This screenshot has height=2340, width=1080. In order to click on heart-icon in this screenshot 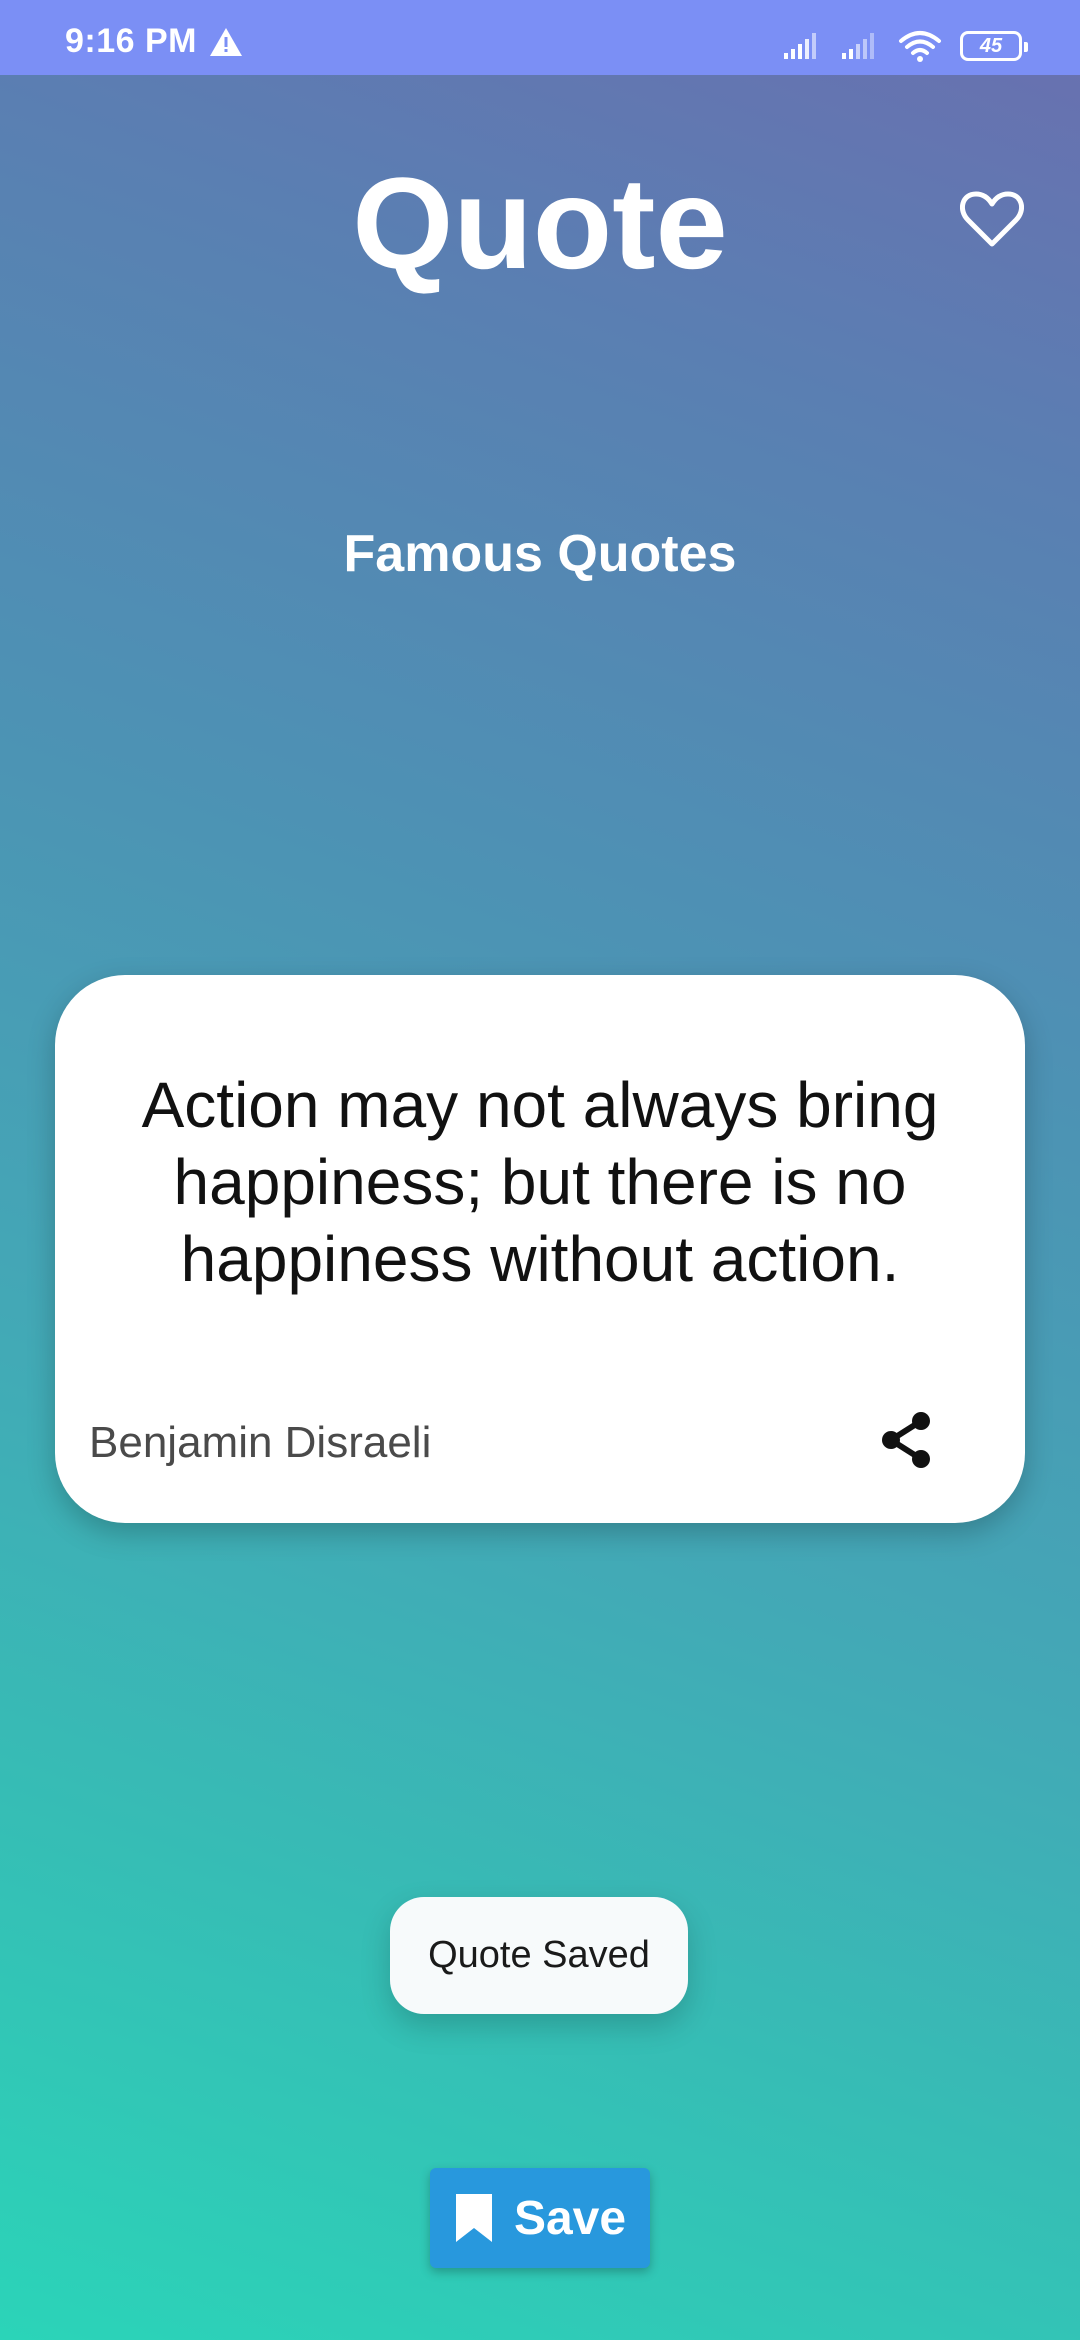, I will do `click(992, 219)`.